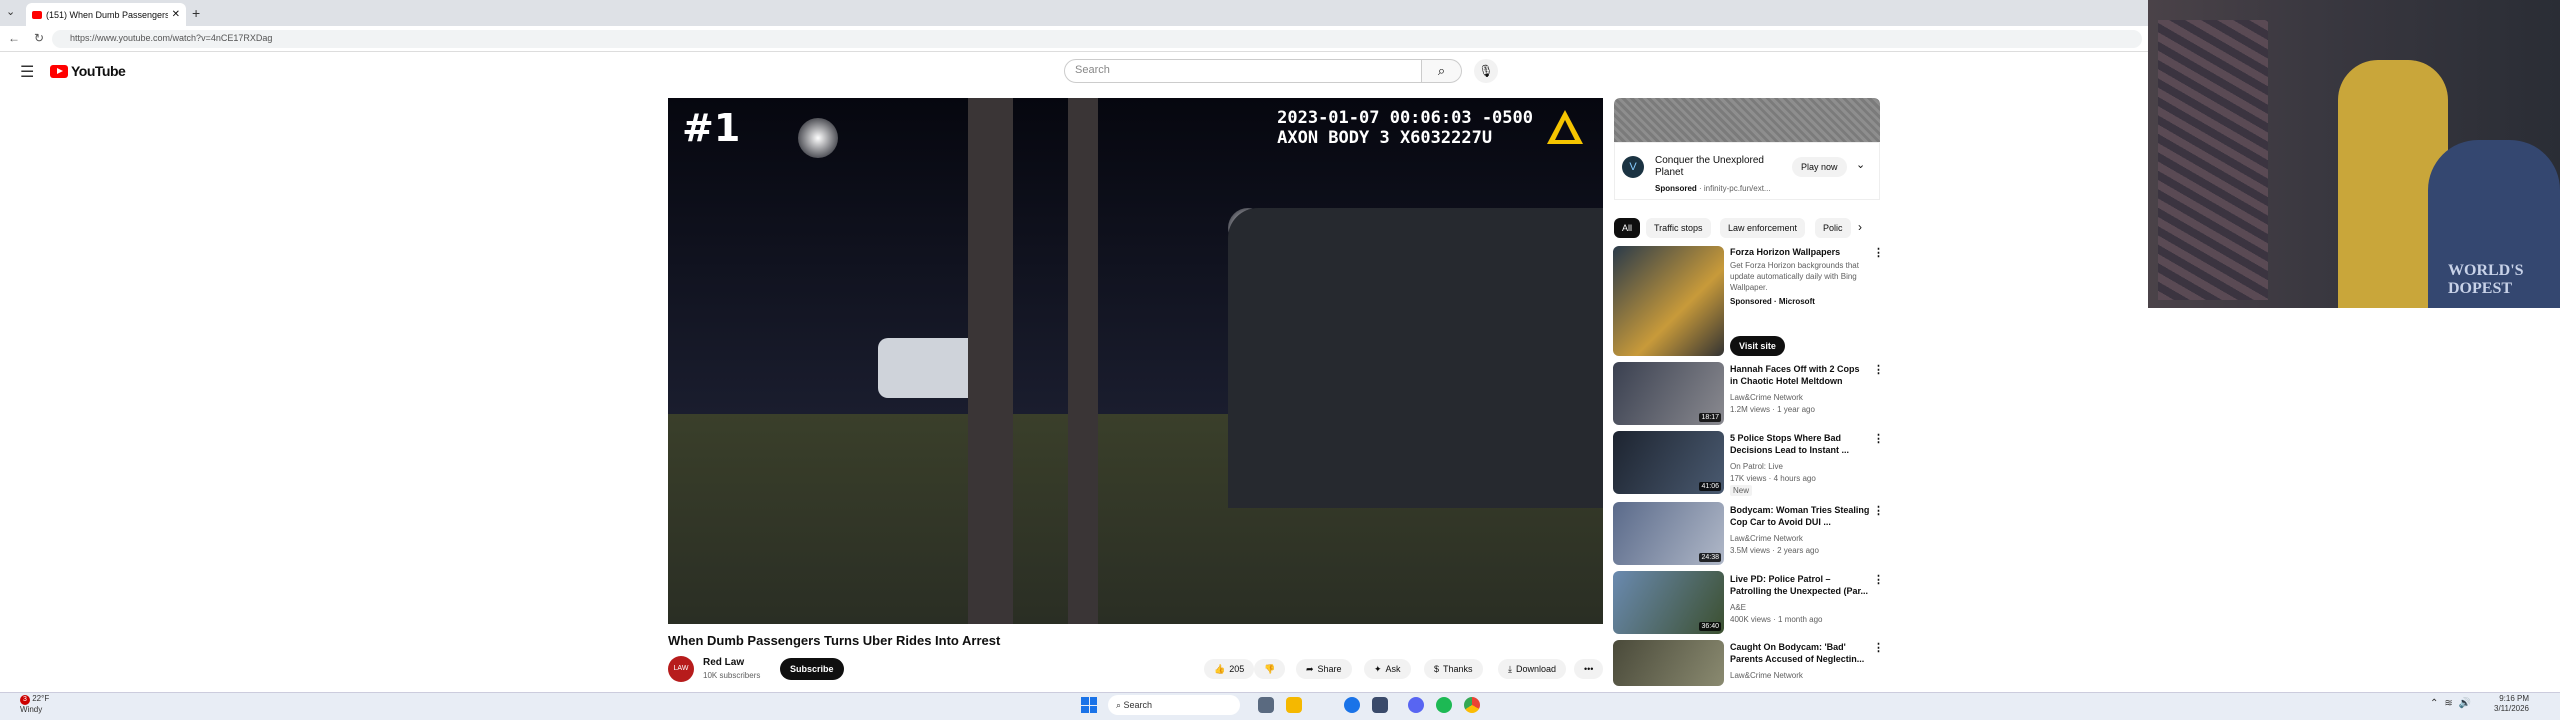 Image resolution: width=2560 pixels, height=720 pixels. I want to click on weather-widget: 3 22°F Windy, so click(34, 704).